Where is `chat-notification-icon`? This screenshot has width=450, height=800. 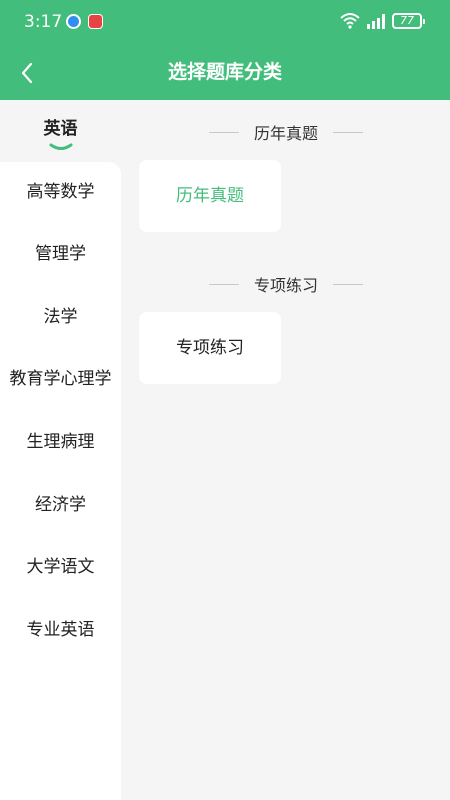
chat-notification-icon is located at coordinates (73, 21).